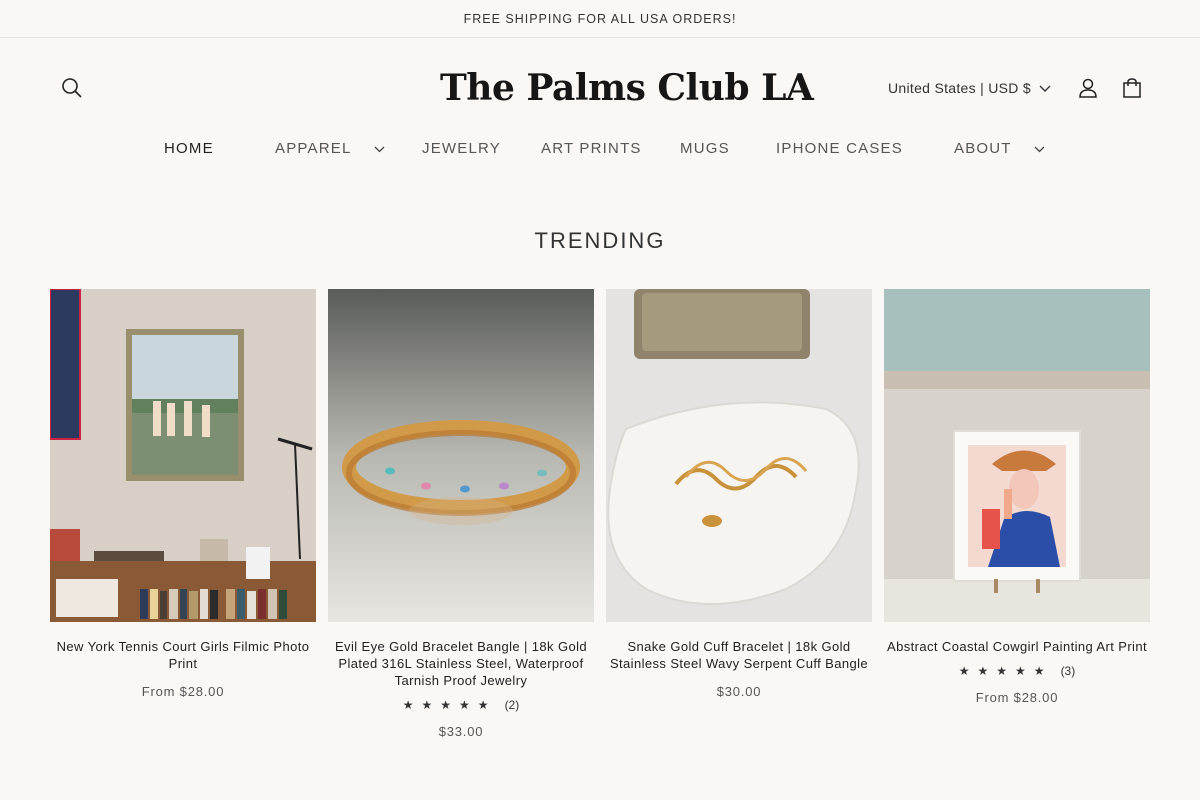  I want to click on review-count: (3), so click(1068, 671).